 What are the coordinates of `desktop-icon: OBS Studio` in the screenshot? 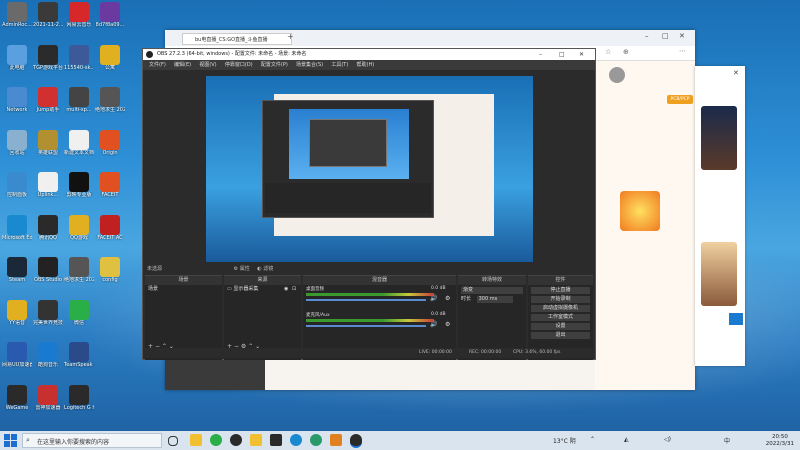 It's located at (48, 270).